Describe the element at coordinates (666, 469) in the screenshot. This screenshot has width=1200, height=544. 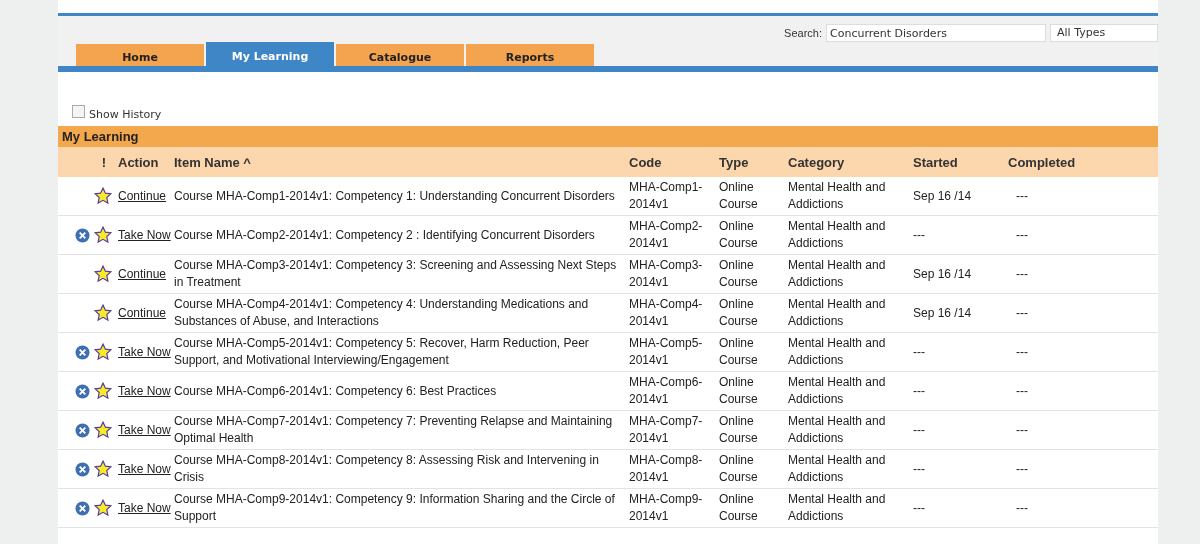
I see `code-cell-text: MHA-Comp8-2014v1` at that location.